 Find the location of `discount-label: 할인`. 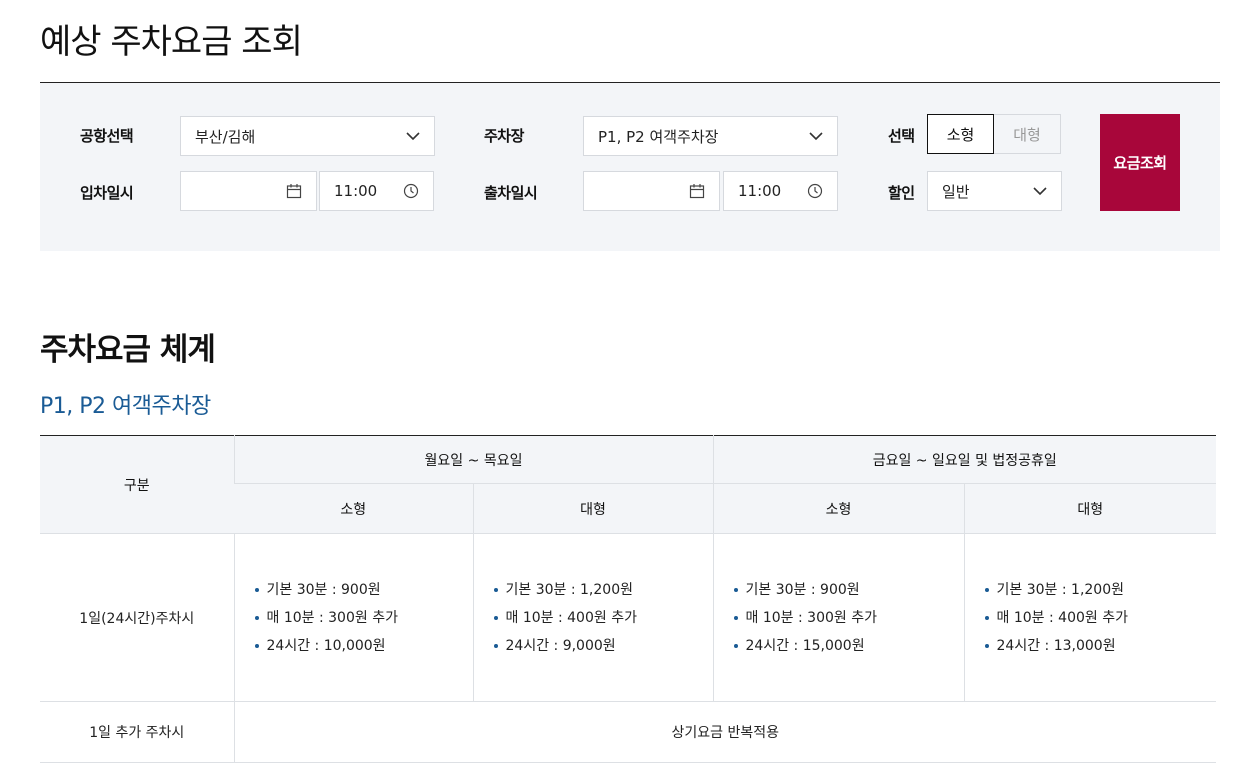

discount-label: 할인 is located at coordinates (901, 193).